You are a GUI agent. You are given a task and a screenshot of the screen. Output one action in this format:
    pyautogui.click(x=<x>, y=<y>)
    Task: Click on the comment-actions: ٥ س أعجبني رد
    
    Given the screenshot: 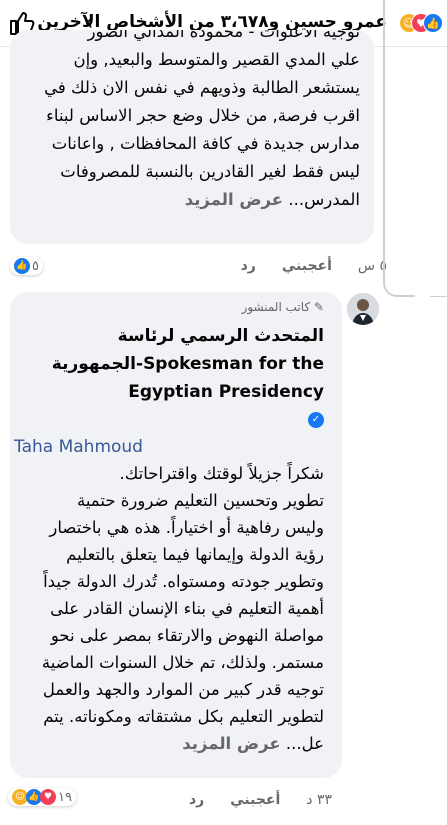 What is the action you would take?
    pyautogui.click(x=314, y=266)
    